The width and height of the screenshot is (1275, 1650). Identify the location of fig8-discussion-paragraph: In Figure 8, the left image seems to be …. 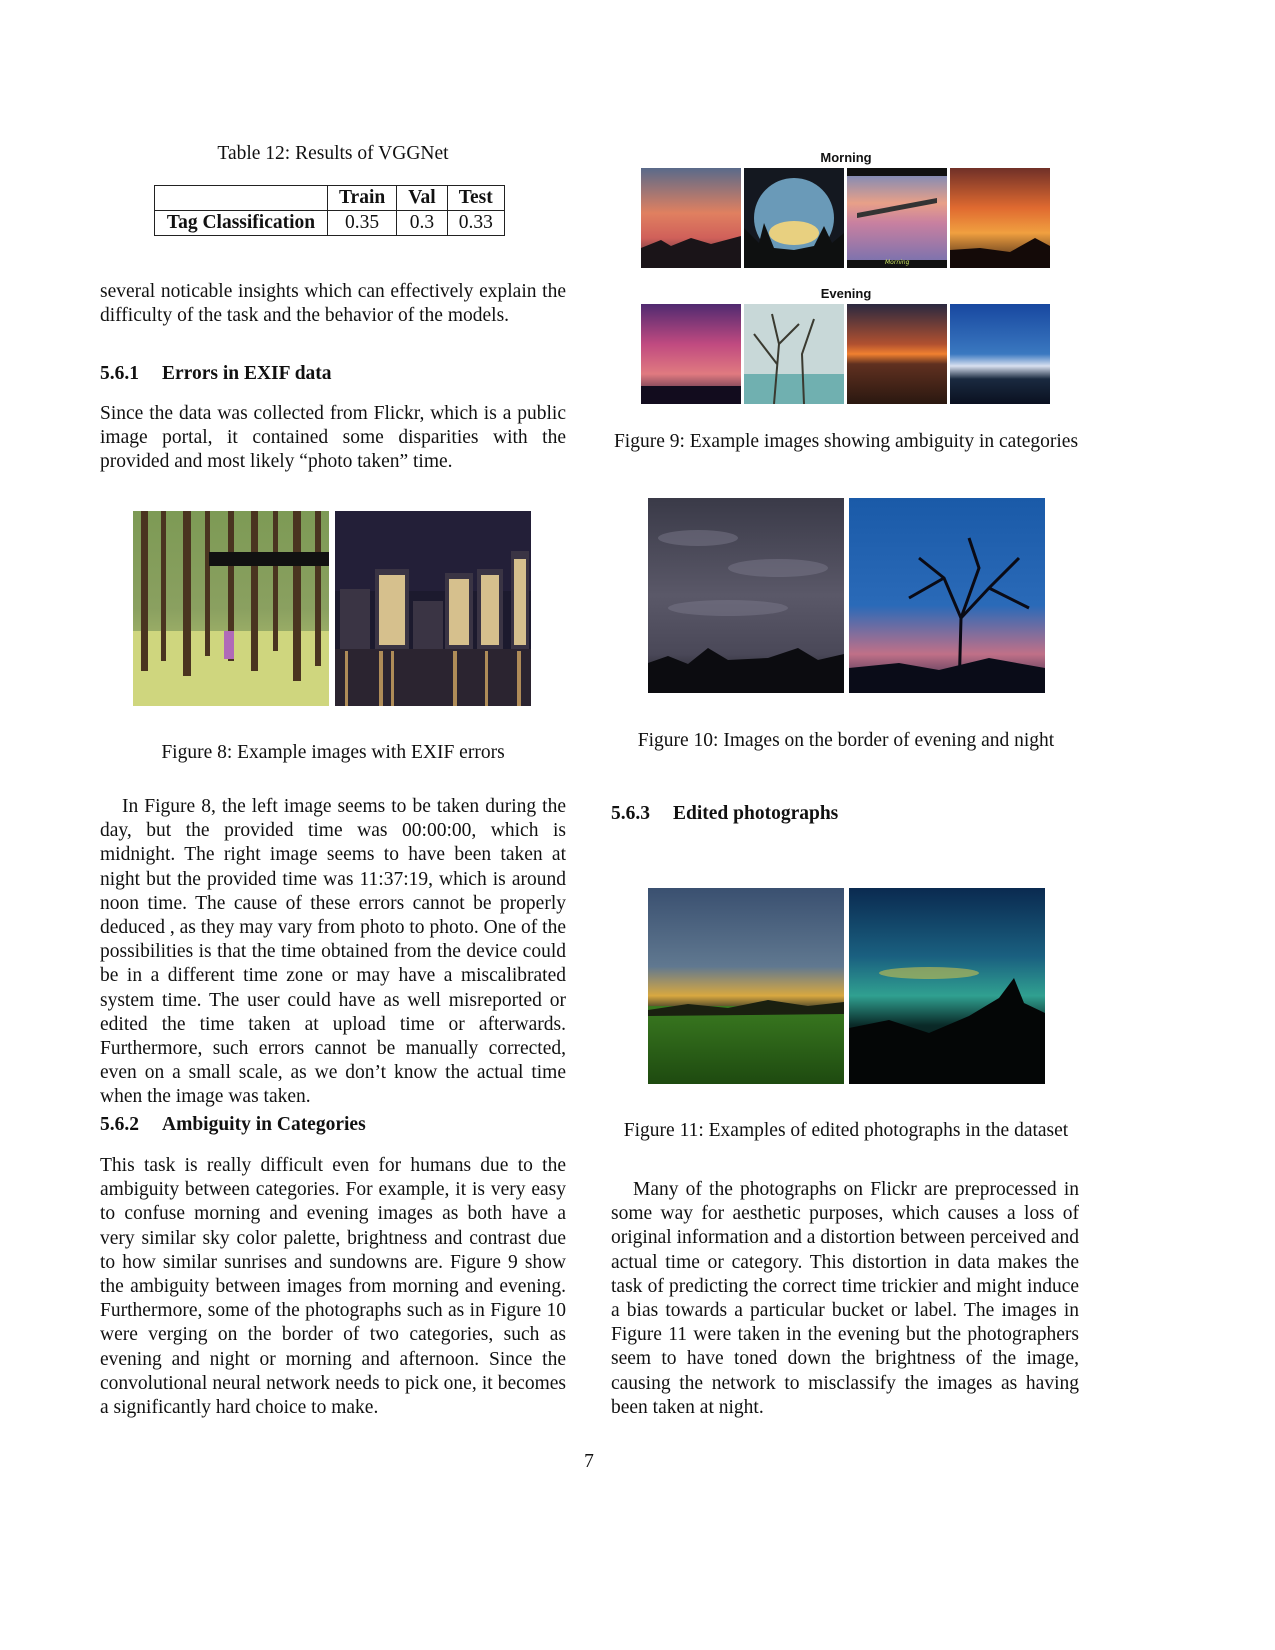
(333, 952).